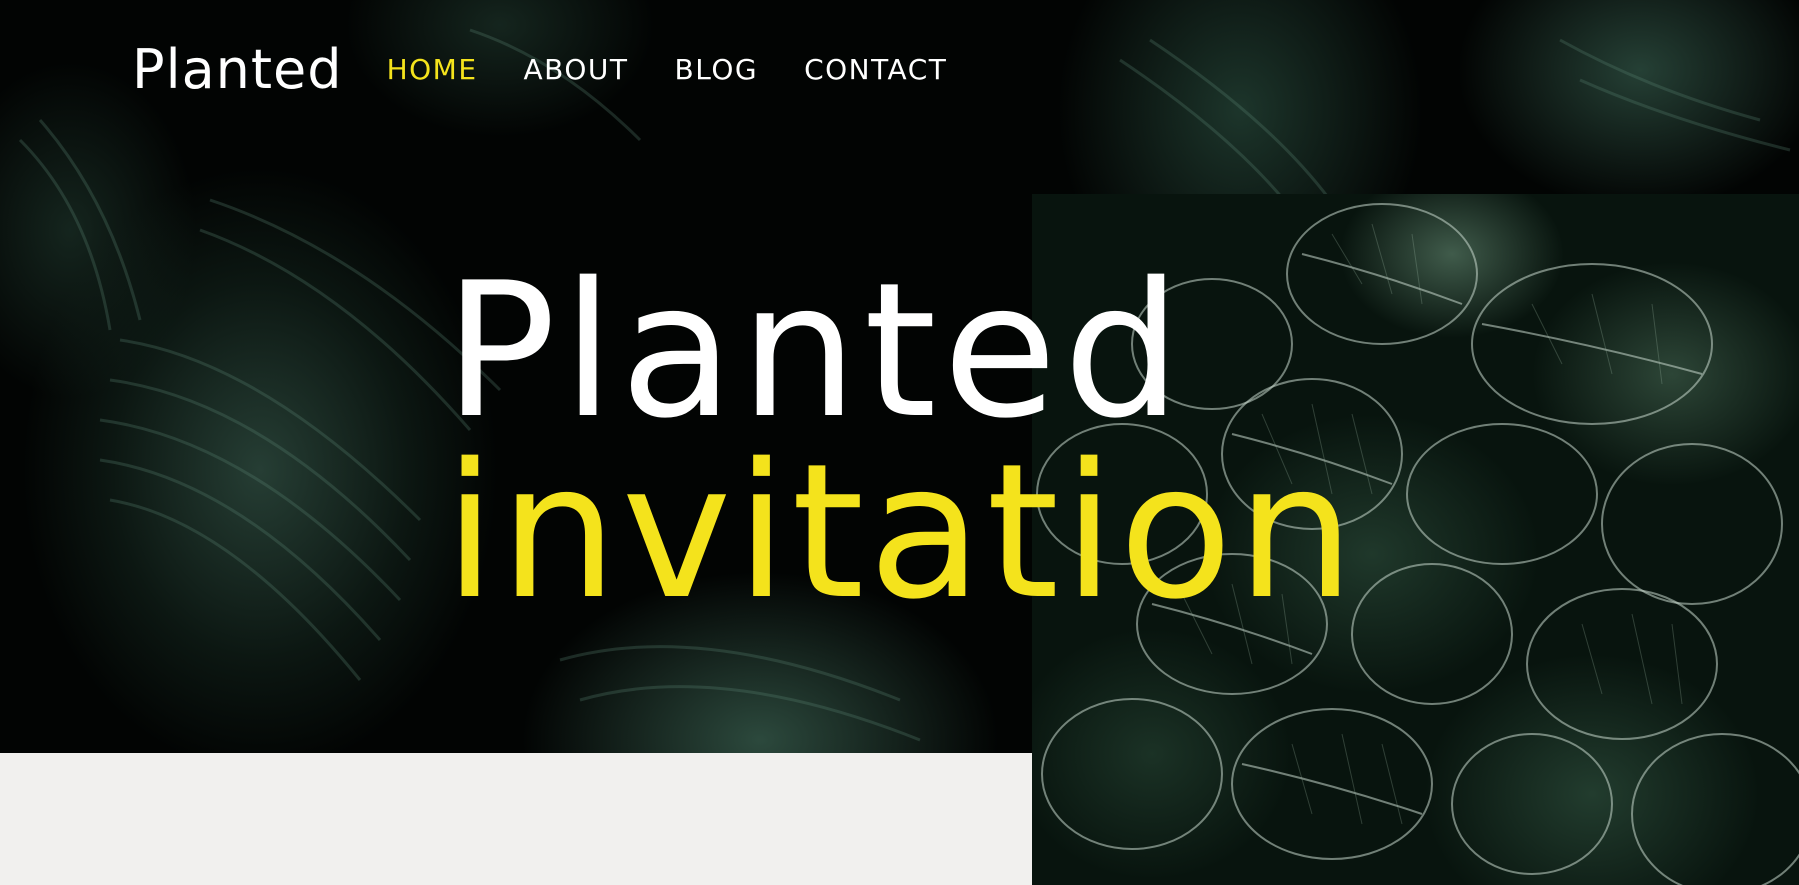  What do you see at coordinates (432, 70) in the screenshot?
I see `nav-link-home: HOME` at bounding box center [432, 70].